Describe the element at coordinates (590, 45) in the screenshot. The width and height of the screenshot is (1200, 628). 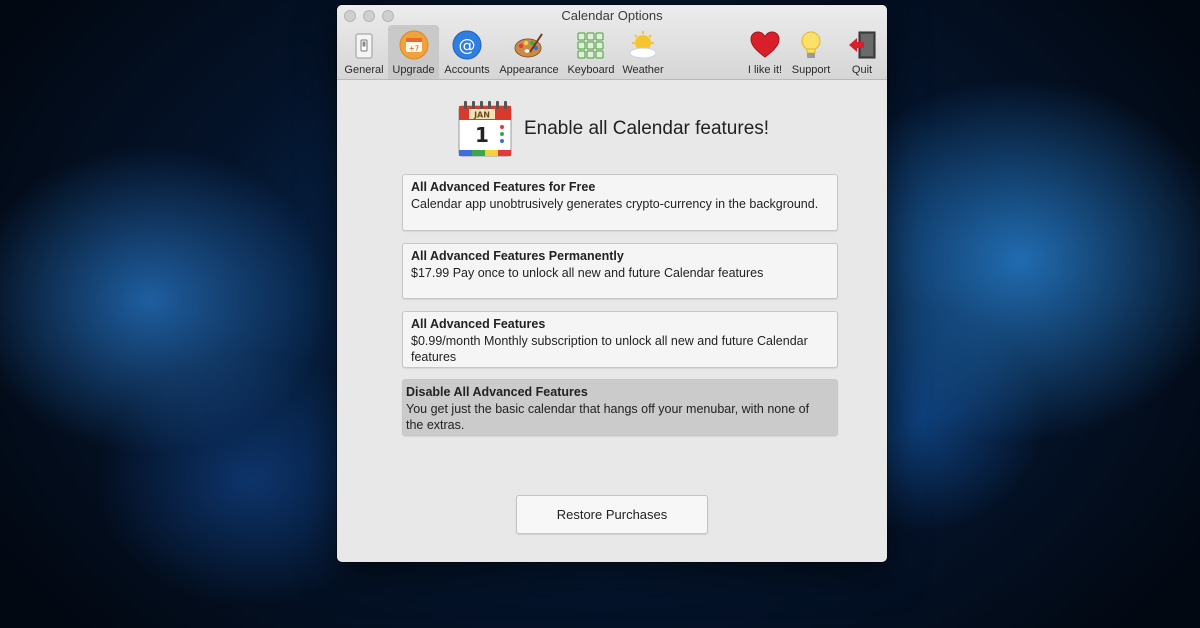
I see `keyboard-icon` at that location.